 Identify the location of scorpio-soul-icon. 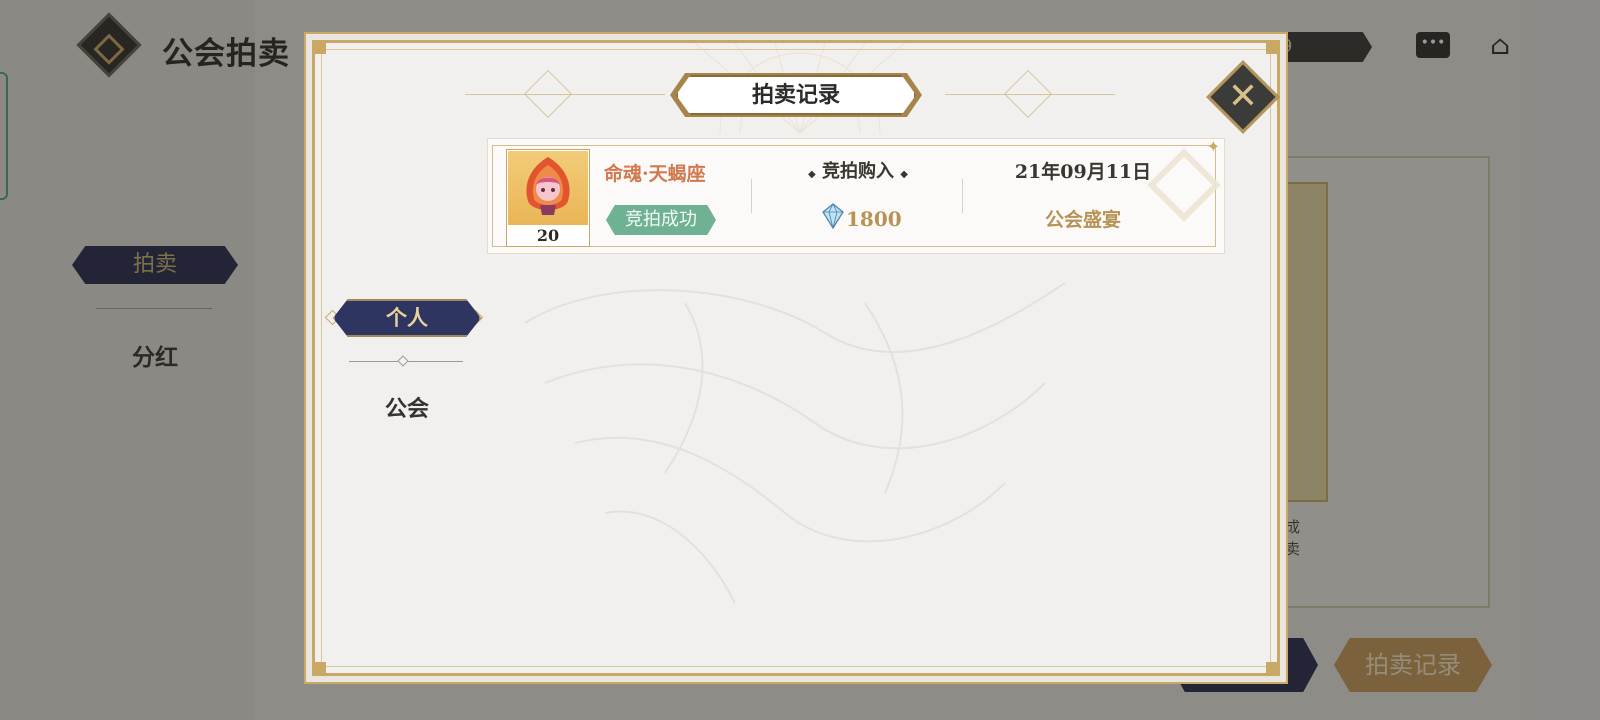
(548, 186).